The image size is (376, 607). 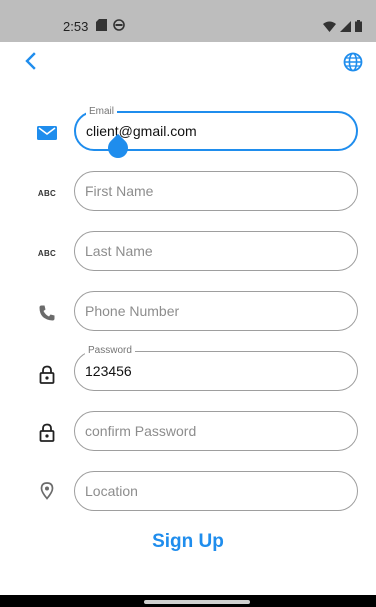 I want to click on email-row: Email, so click(x=188, y=134).